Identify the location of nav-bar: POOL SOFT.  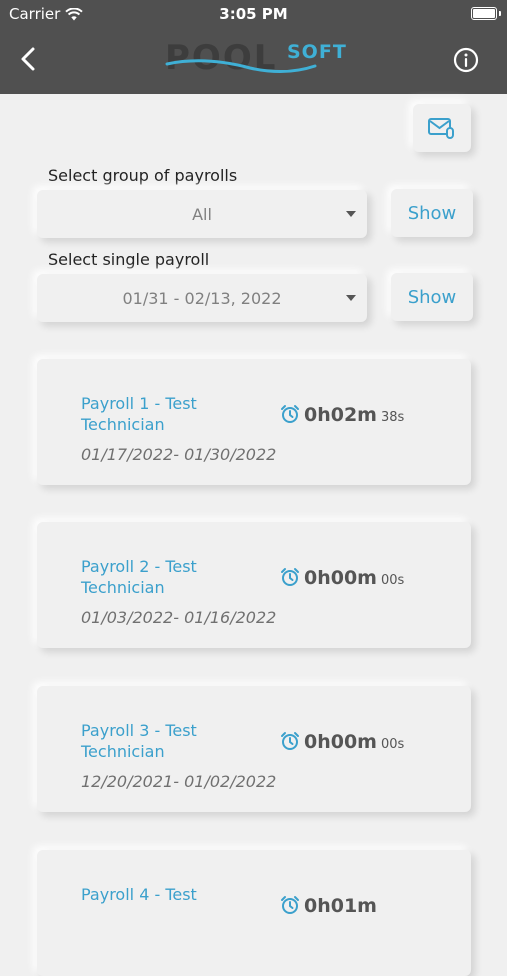
(253, 61).